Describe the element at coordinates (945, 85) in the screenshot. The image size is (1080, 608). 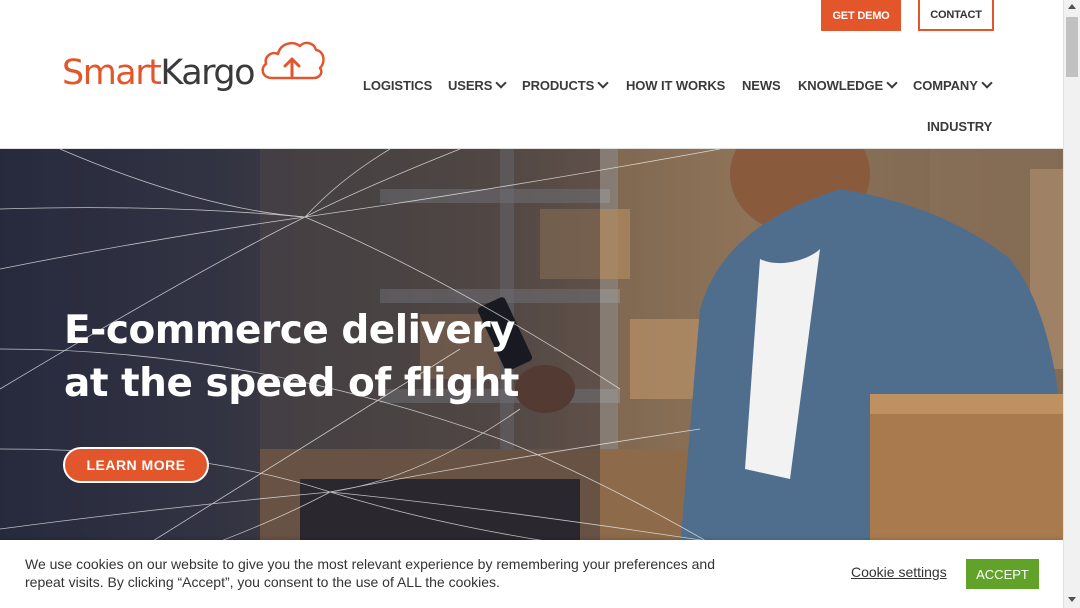
I see `nav-label: COMPANY` at that location.